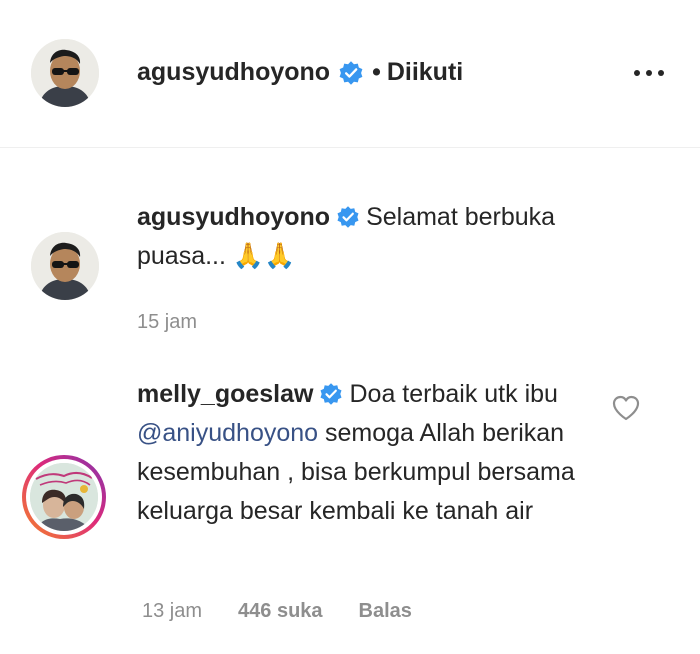 This screenshot has width=700, height=654. I want to click on comment-timestamp: 13 jam, so click(172, 611).